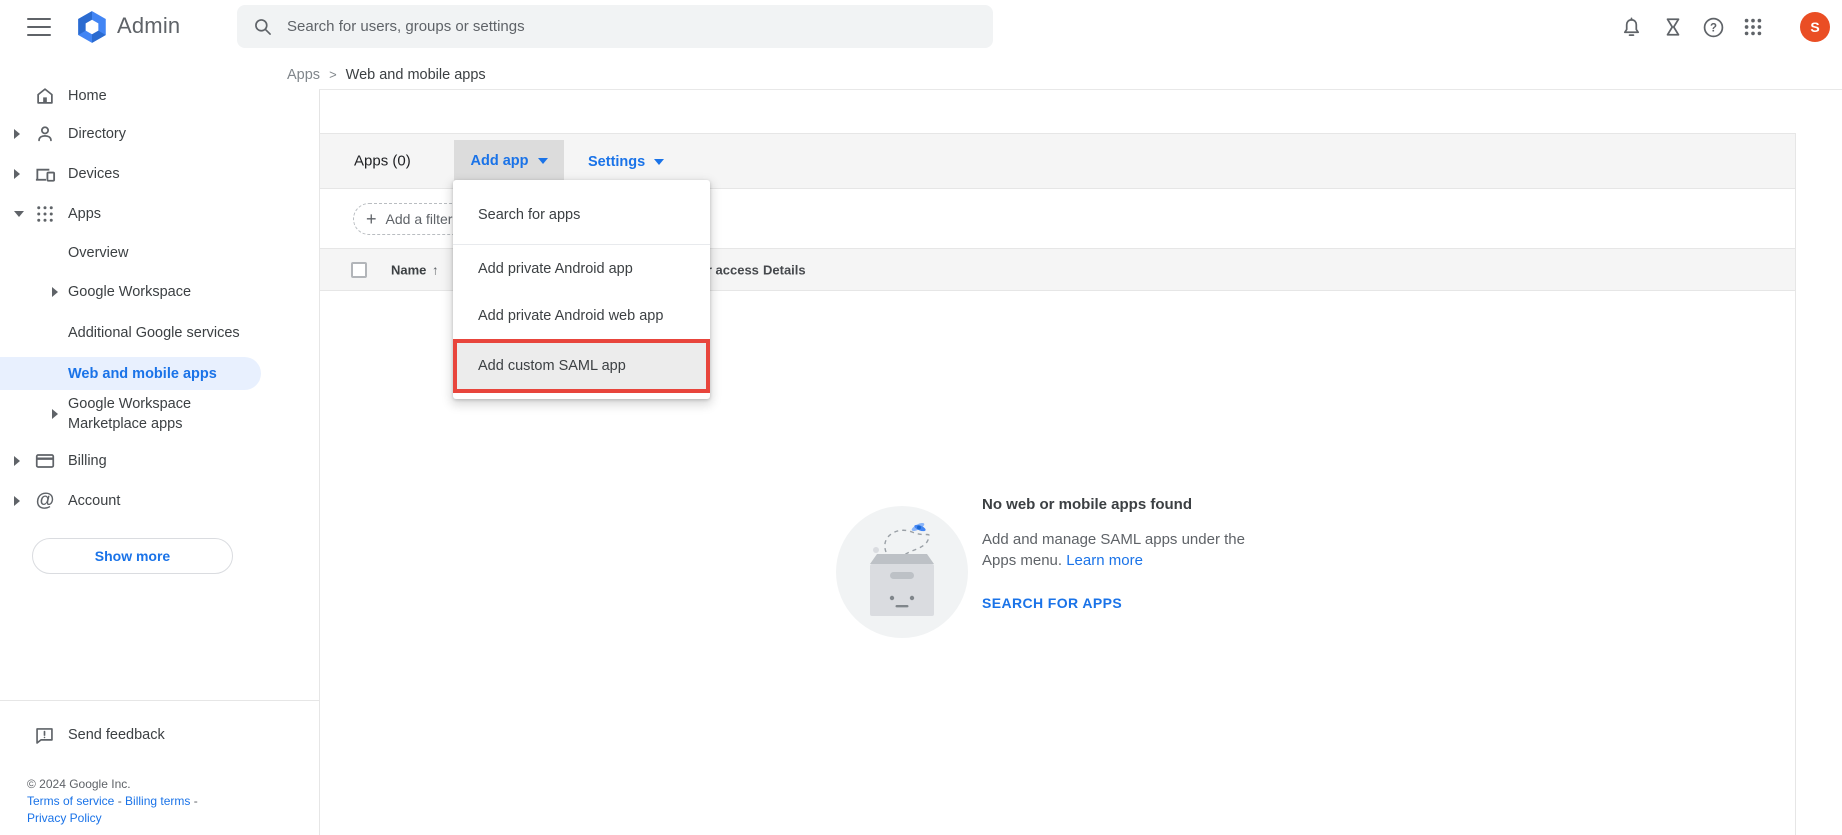  What do you see at coordinates (159, 253) in the screenshot?
I see `sidebar-item-overview: Overview` at bounding box center [159, 253].